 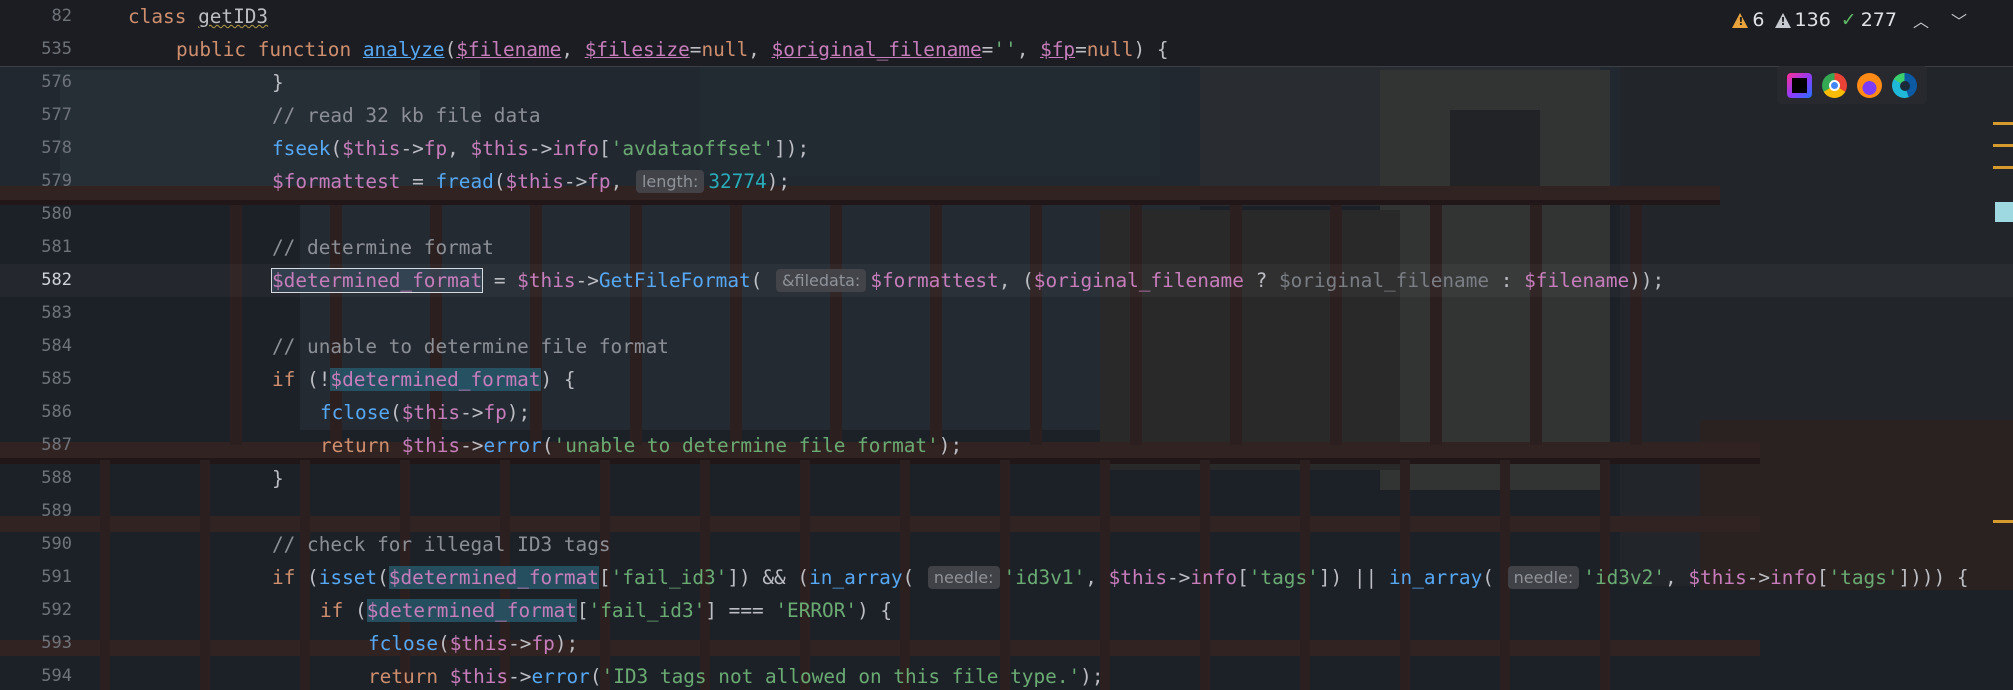 I want to click on scroll-thumb, so click(x=2004, y=212).